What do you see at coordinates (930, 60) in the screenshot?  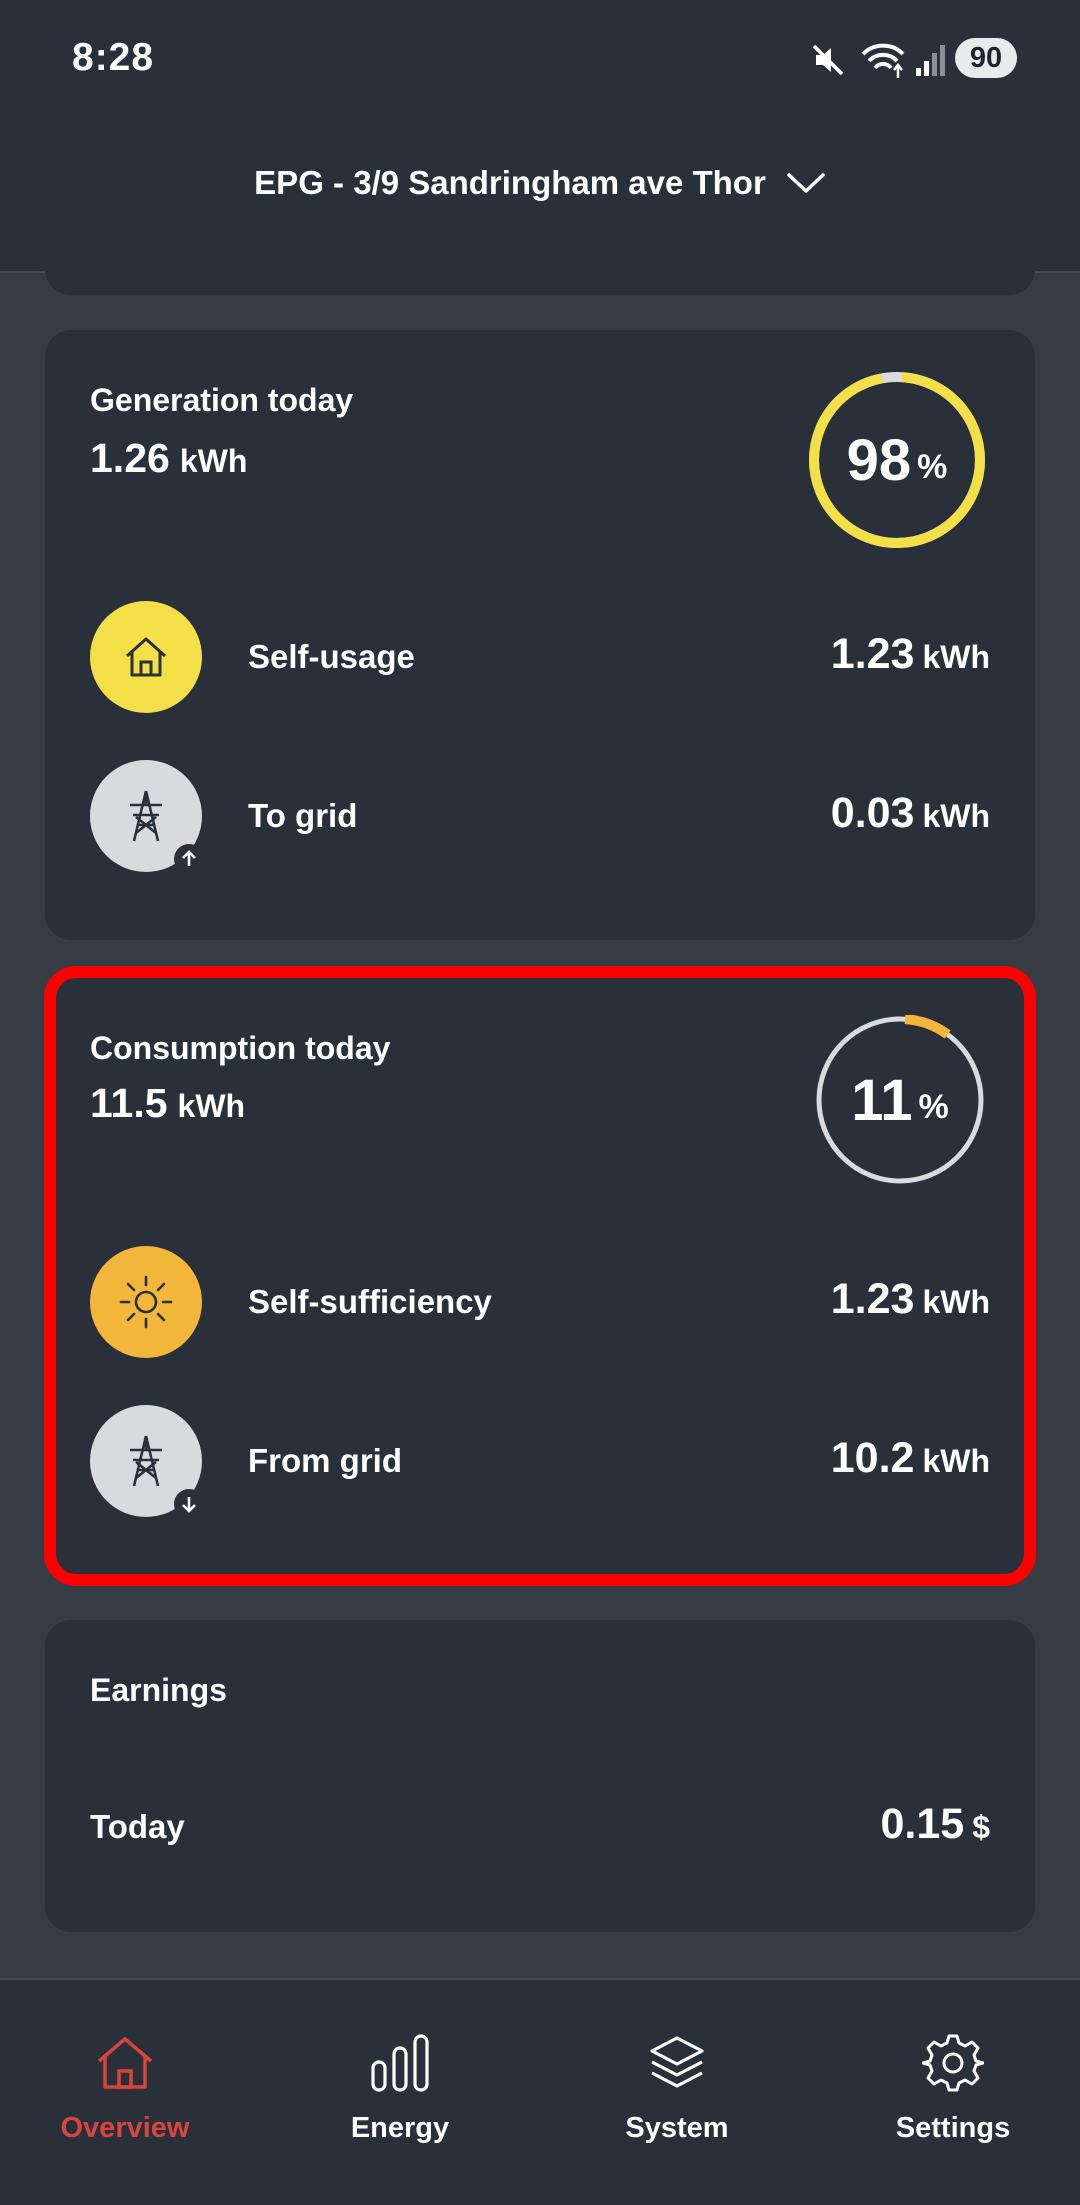 I see `signal-icon` at bounding box center [930, 60].